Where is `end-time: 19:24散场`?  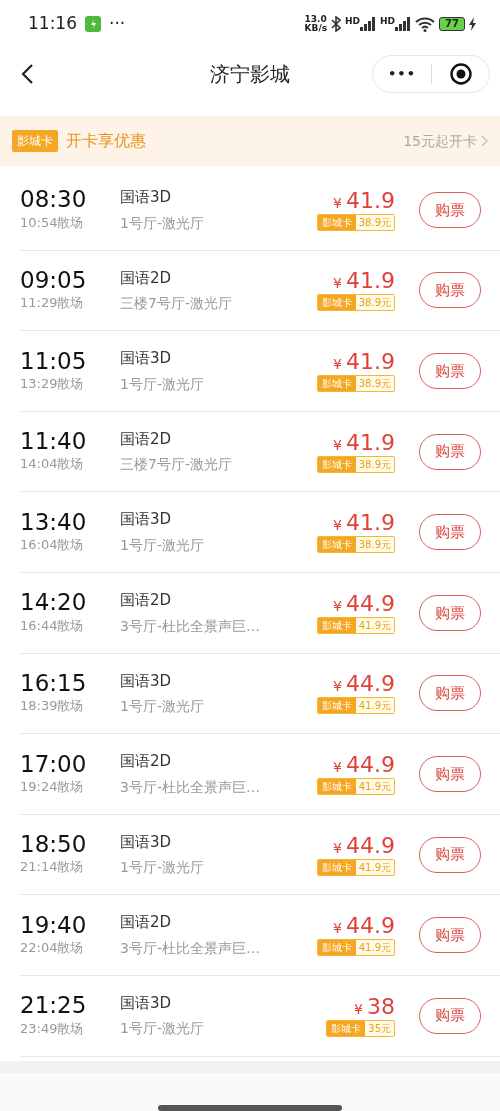
end-time: 19:24散场 is located at coordinates (52, 786).